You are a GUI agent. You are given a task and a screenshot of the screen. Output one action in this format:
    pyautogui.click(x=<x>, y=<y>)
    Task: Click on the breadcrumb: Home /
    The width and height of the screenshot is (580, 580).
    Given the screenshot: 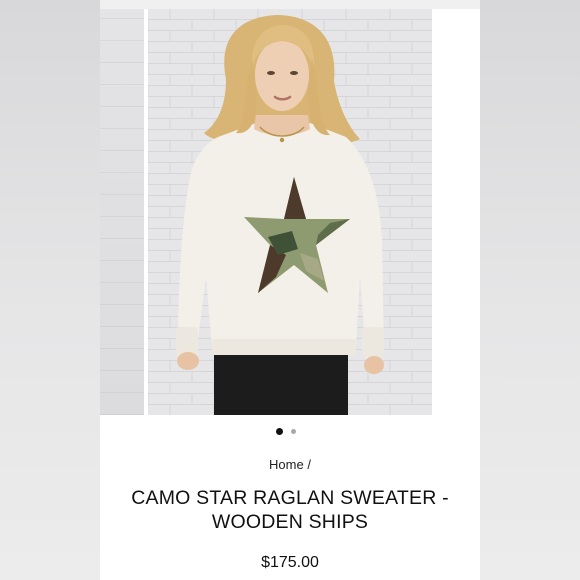 What is the action you would take?
    pyautogui.click(x=290, y=464)
    